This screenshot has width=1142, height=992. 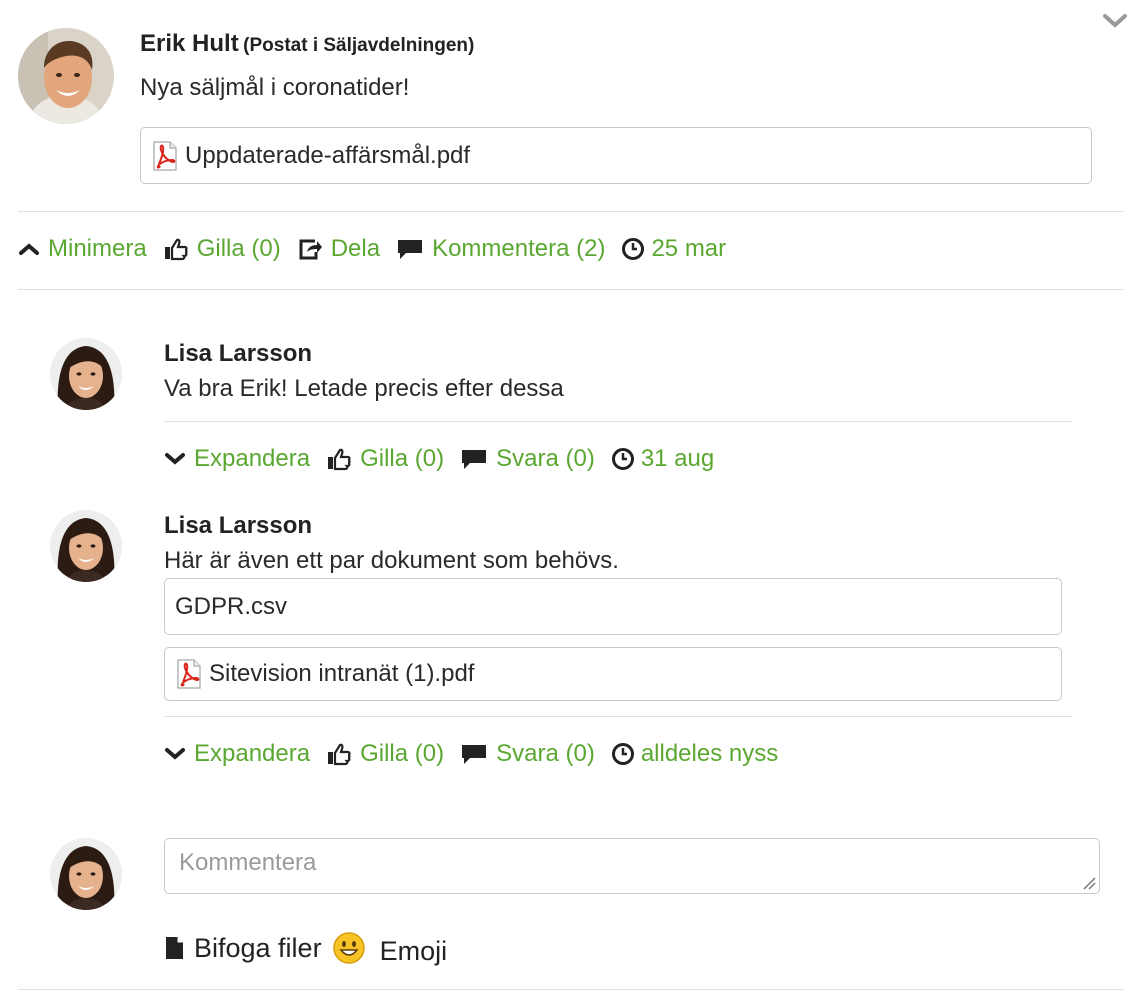 What do you see at coordinates (389, 948) in the screenshot?
I see `emoji-button: Emoji` at bounding box center [389, 948].